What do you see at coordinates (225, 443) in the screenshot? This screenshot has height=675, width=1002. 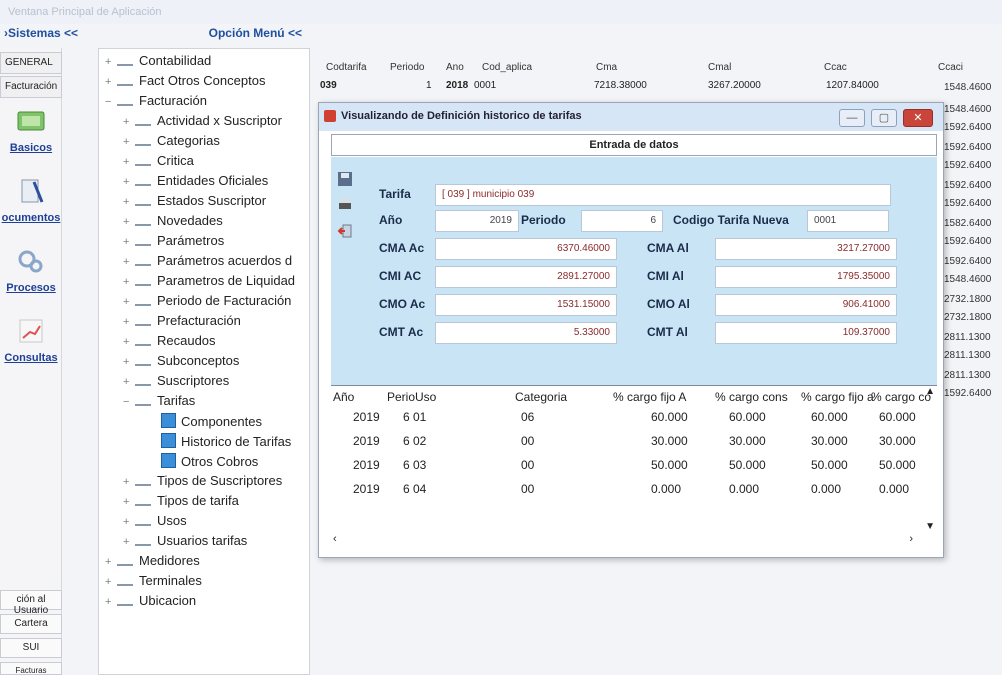 I see `tree-leaf: Historico de Tarifas` at bounding box center [225, 443].